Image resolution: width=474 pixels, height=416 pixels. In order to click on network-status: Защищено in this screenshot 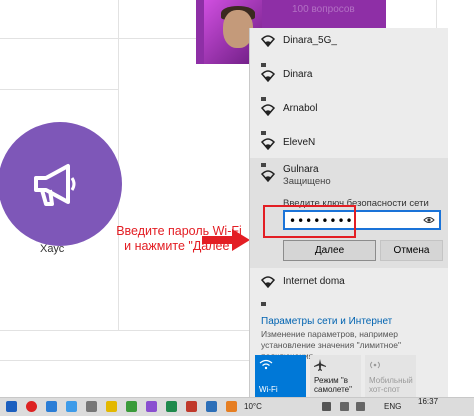, I will do `click(307, 181)`.